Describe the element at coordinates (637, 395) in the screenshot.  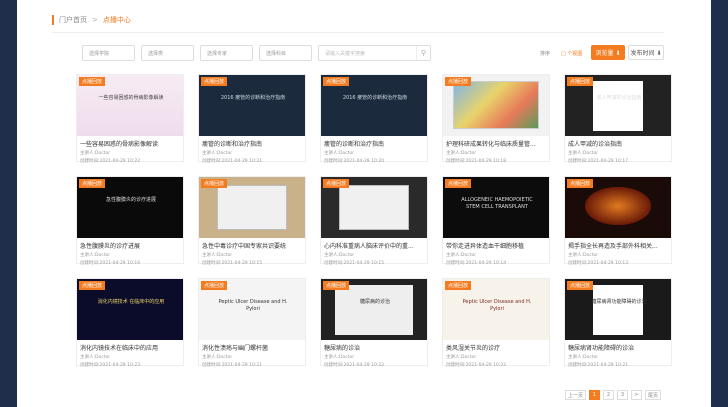
I see `next-page-button: >` at that location.